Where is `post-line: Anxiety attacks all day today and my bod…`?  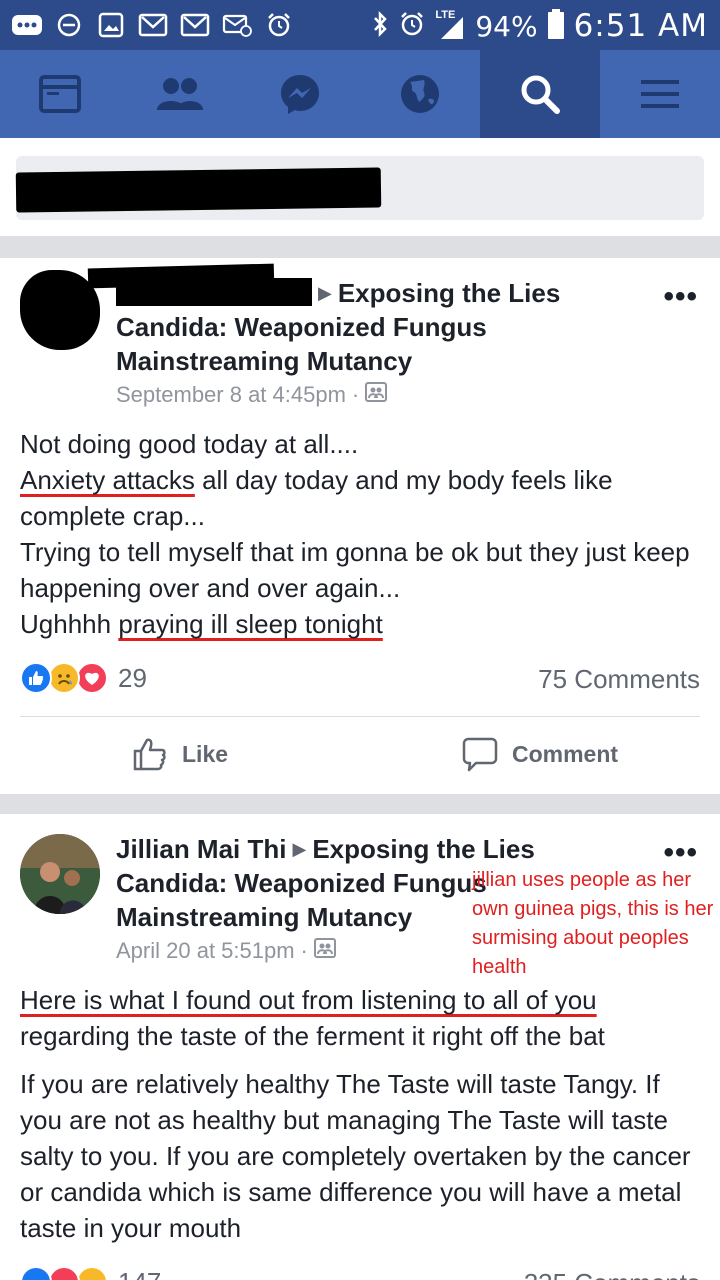 post-line: Anxiety attacks all day today and my bod… is located at coordinates (360, 498).